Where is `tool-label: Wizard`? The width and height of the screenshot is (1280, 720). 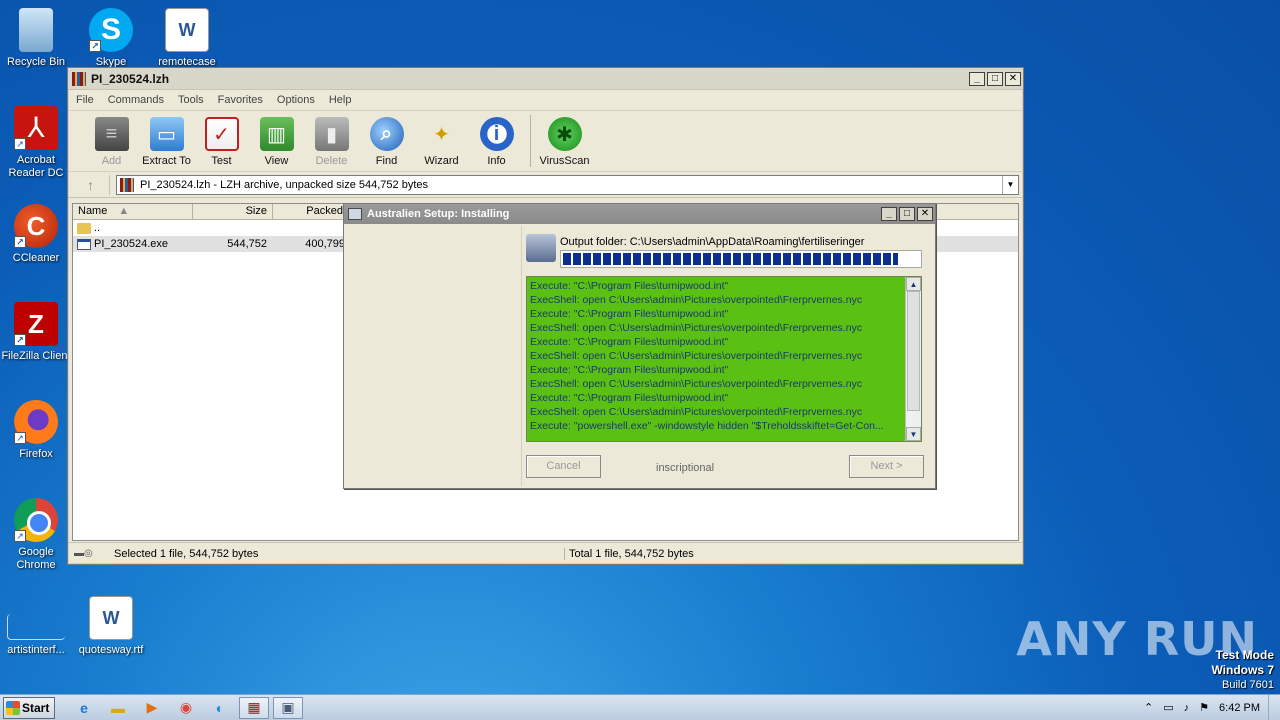
tool-label: Wizard is located at coordinates (441, 161).